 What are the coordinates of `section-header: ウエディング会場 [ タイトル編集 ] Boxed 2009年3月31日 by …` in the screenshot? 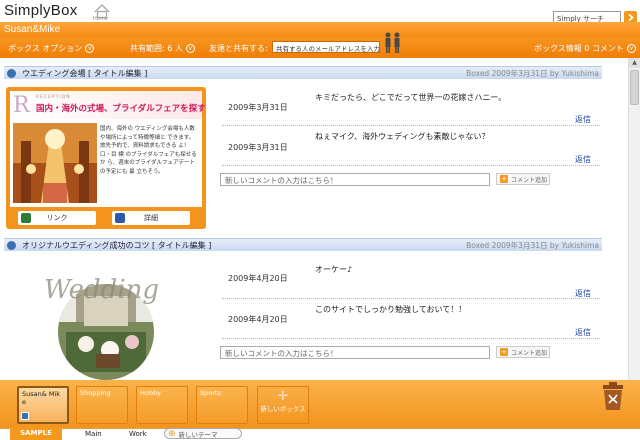 It's located at (303, 72).